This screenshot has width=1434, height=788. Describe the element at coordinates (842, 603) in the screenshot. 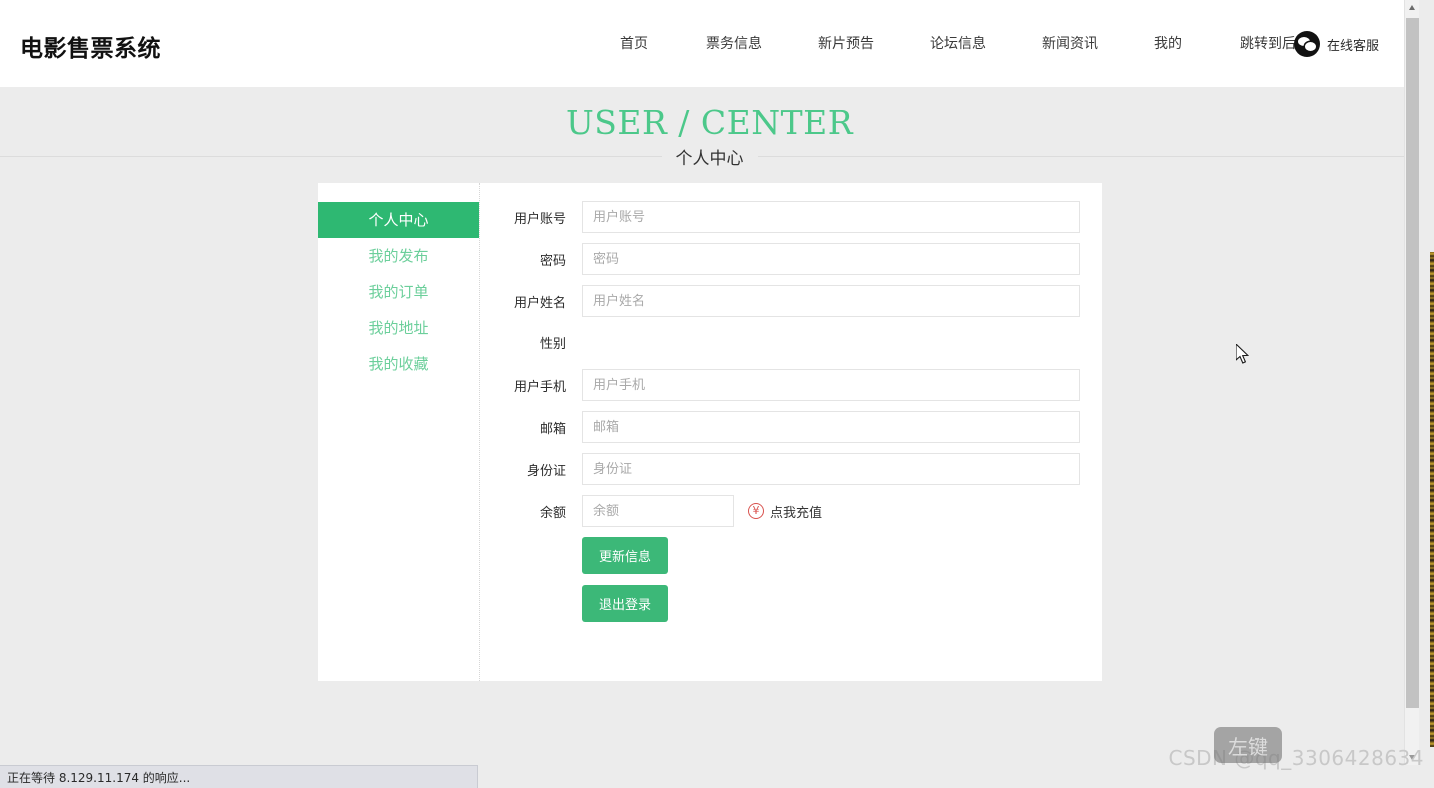

I see `logout-button-row: 退出登录` at that location.